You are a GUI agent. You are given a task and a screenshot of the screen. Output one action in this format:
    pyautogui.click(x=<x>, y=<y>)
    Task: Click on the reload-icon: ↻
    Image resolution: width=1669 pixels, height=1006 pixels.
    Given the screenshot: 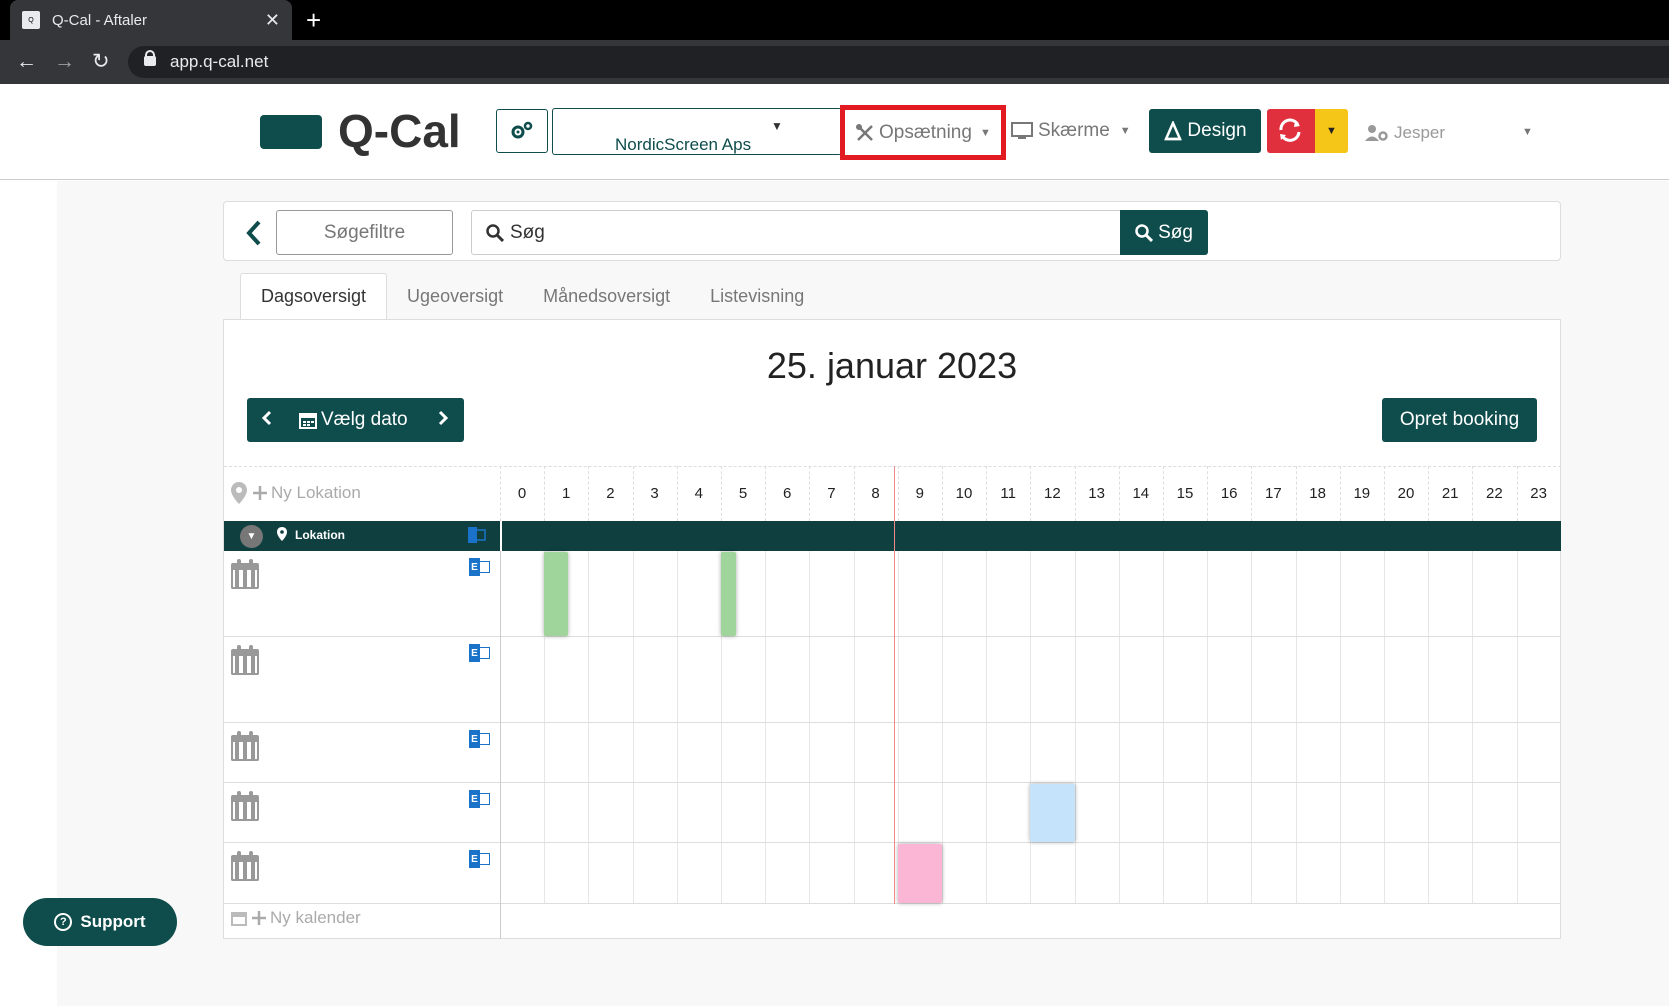 What is the action you would take?
    pyautogui.click(x=101, y=62)
    